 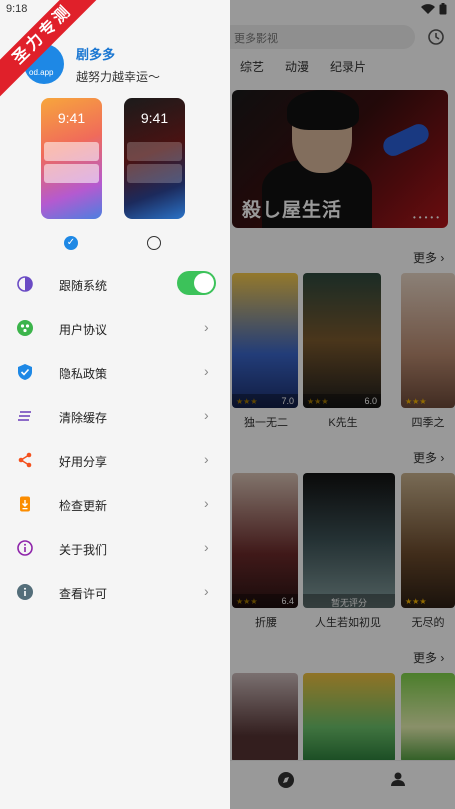 What do you see at coordinates (25, 328) in the screenshot?
I see `agreement-icon` at bounding box center [25, 328].